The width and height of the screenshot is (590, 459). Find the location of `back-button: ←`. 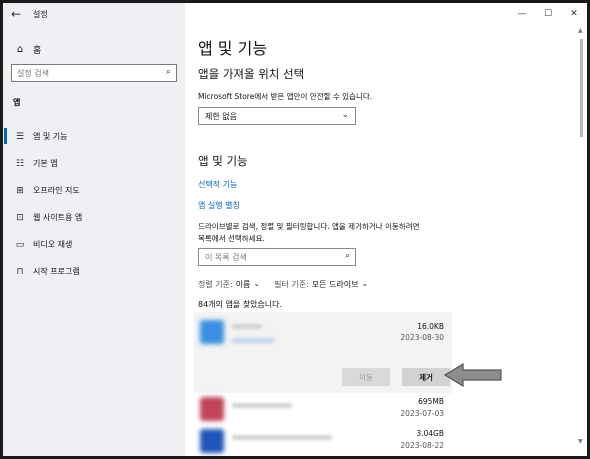

back-button: ← is located at coordinates (16, 14).